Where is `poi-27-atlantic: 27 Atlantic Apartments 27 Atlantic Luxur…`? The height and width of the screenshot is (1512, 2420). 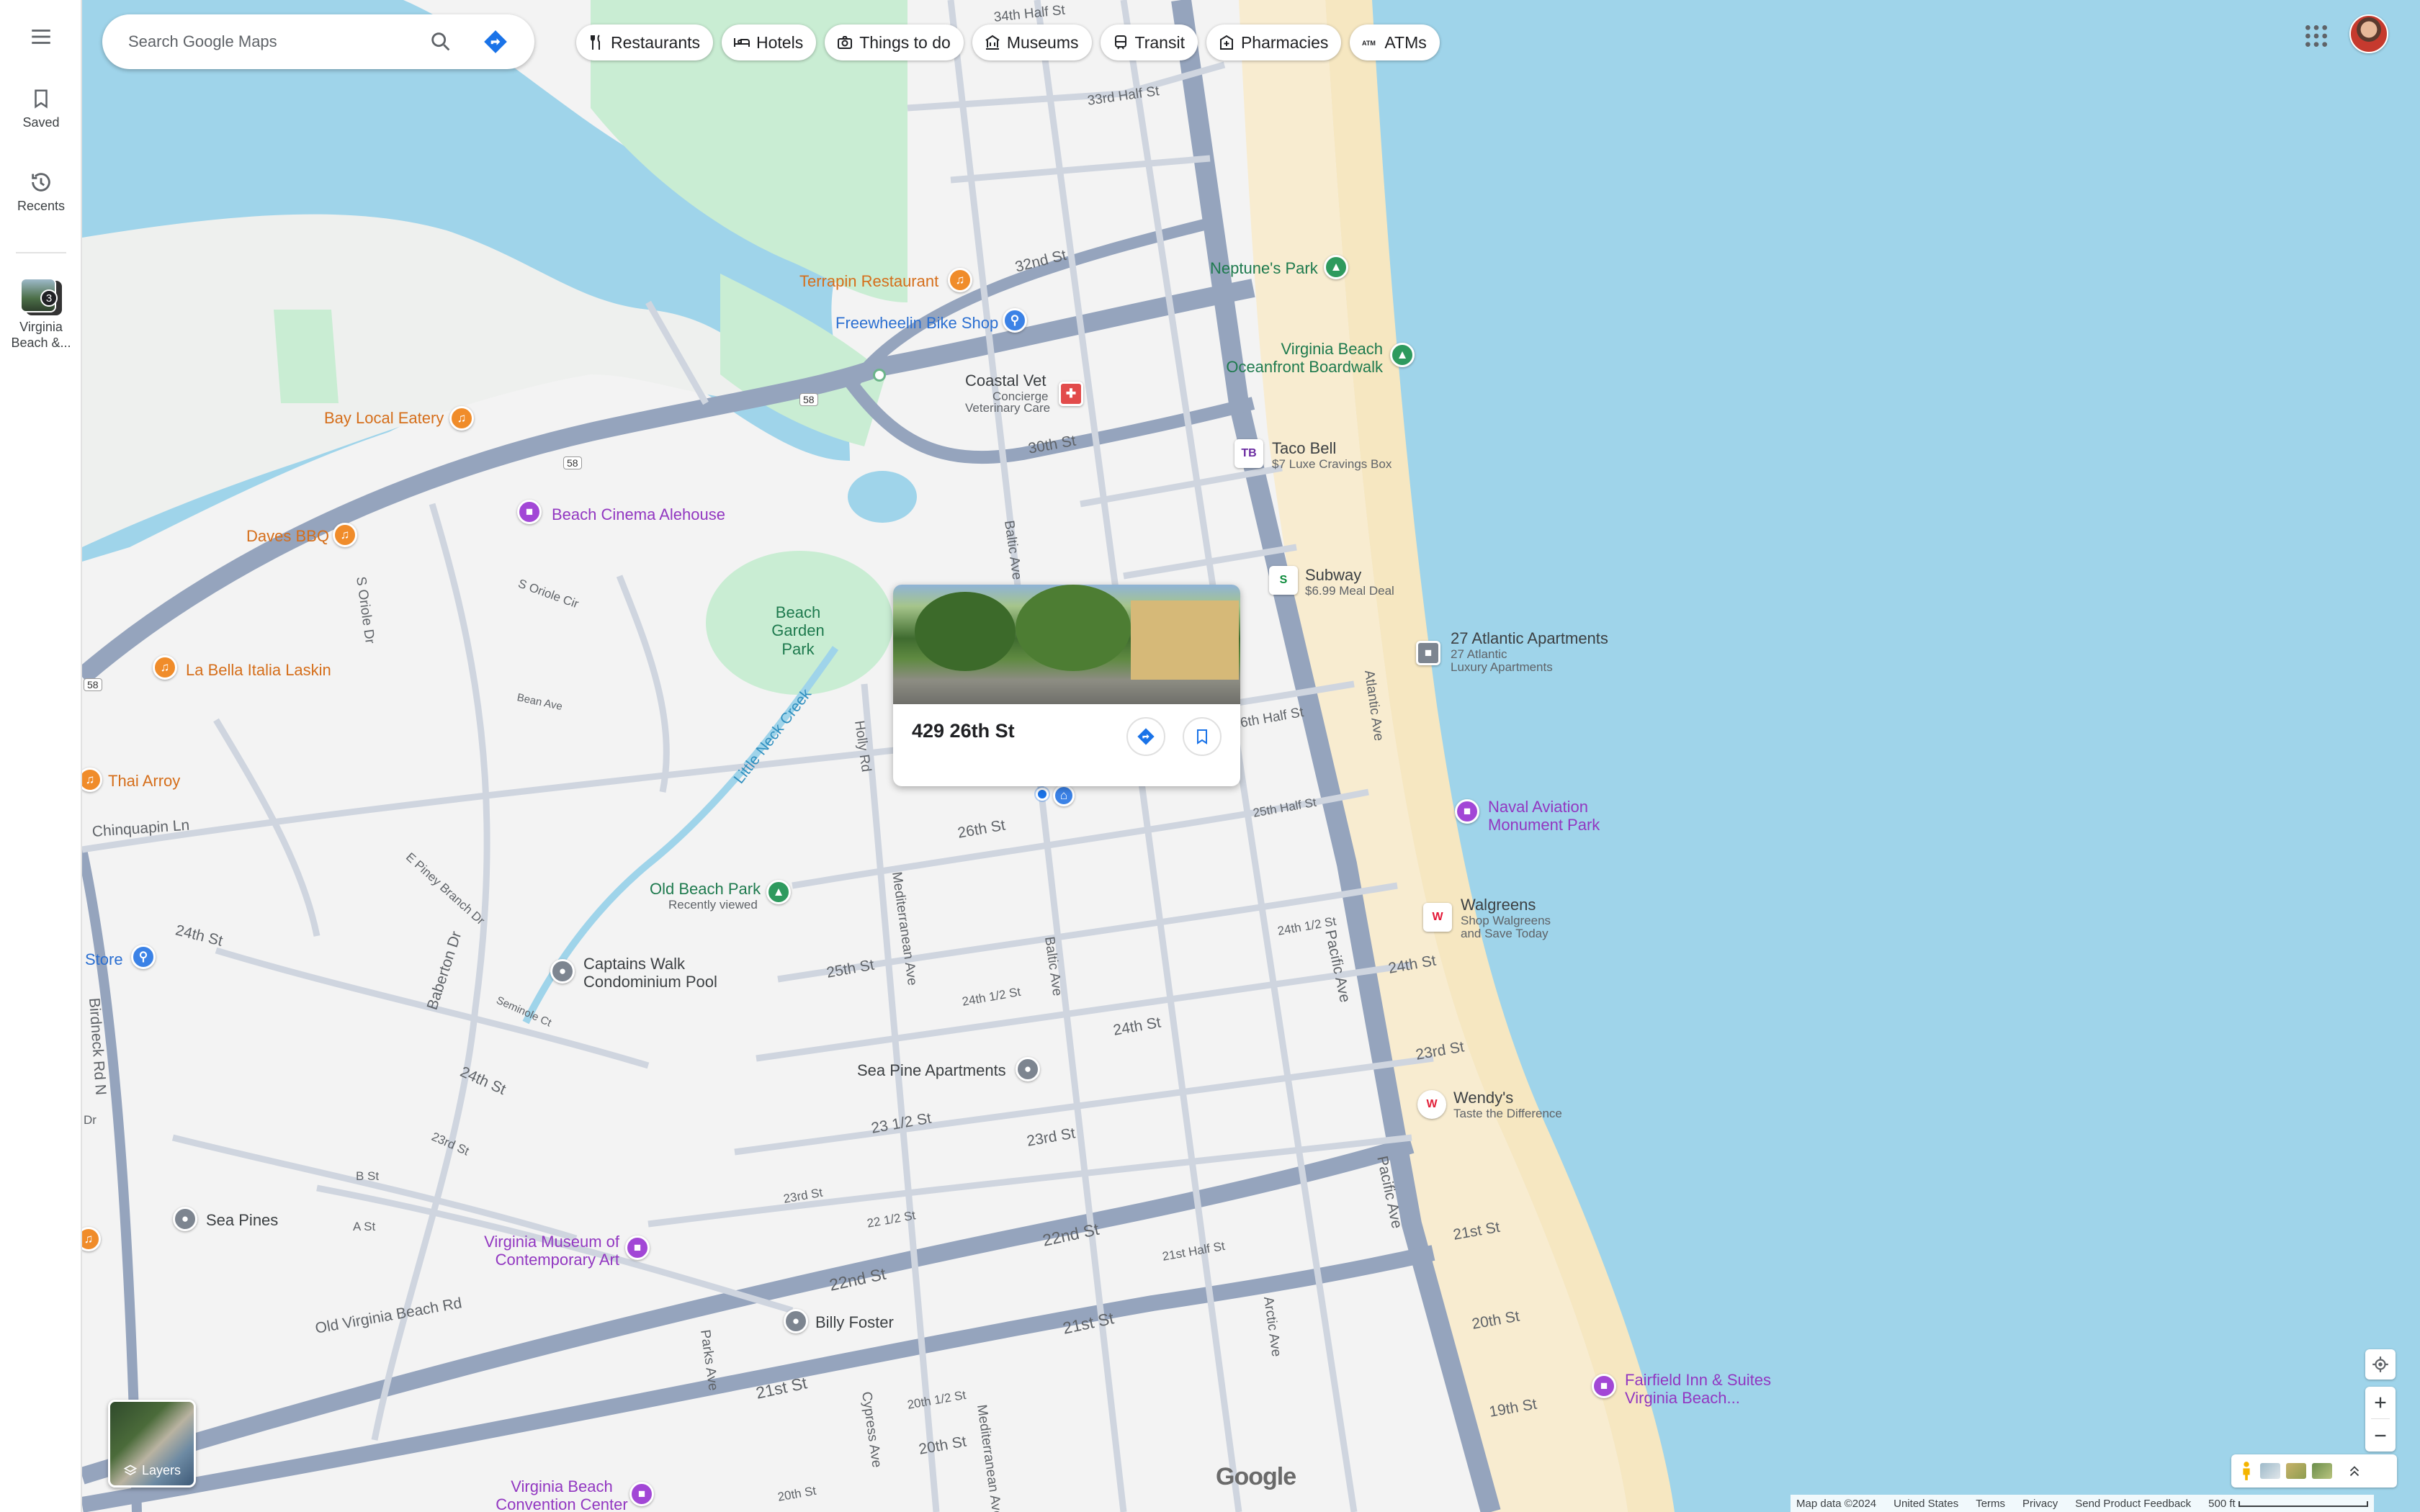 poi-27-atlantic: 27 Atlantic Apartments 27 Atlantic Luxur… is located at coordinates (1529, 651).